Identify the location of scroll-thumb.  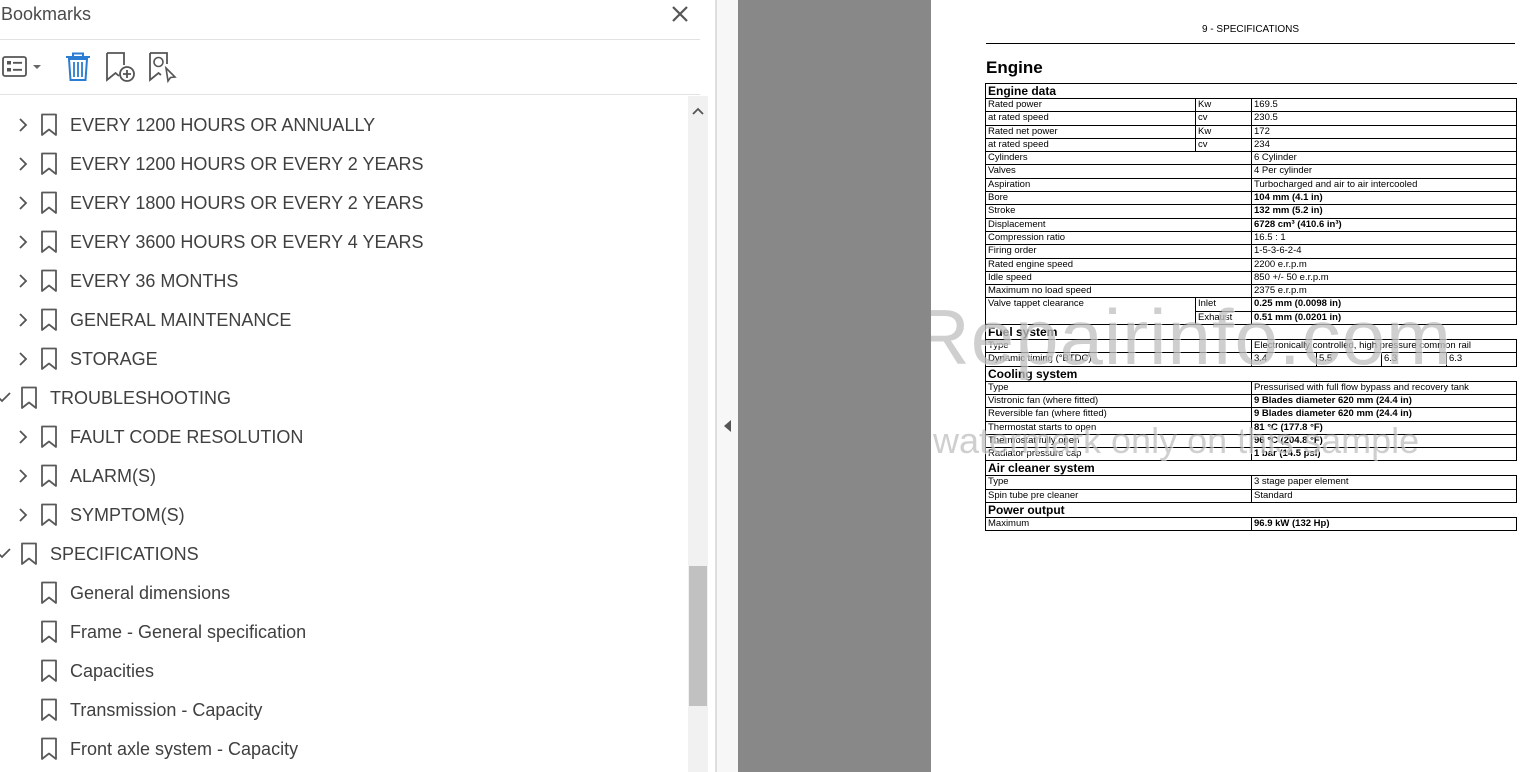
(698, 636).